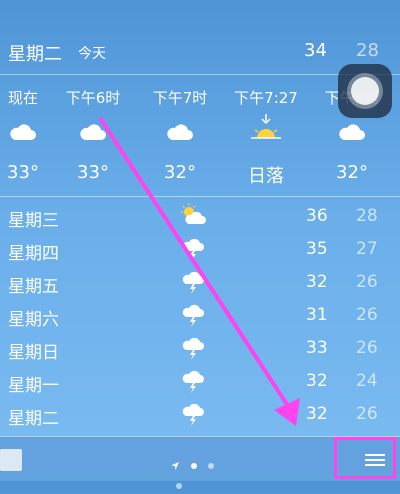  Describe the element at coordinates (33, 320) in the screenshot. I see `daily-day: 星期六` at that location.